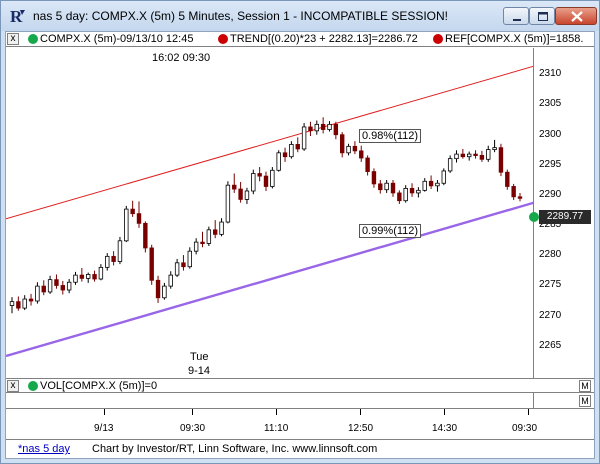 The height and width of the screenshot is (464, 600). What do you see at coordinates (300, 385) in the screenshot?
I see `volume-legend-bar: x VOL[COMPX.X (5m)]=0 M` at bounding box center [300, 385].